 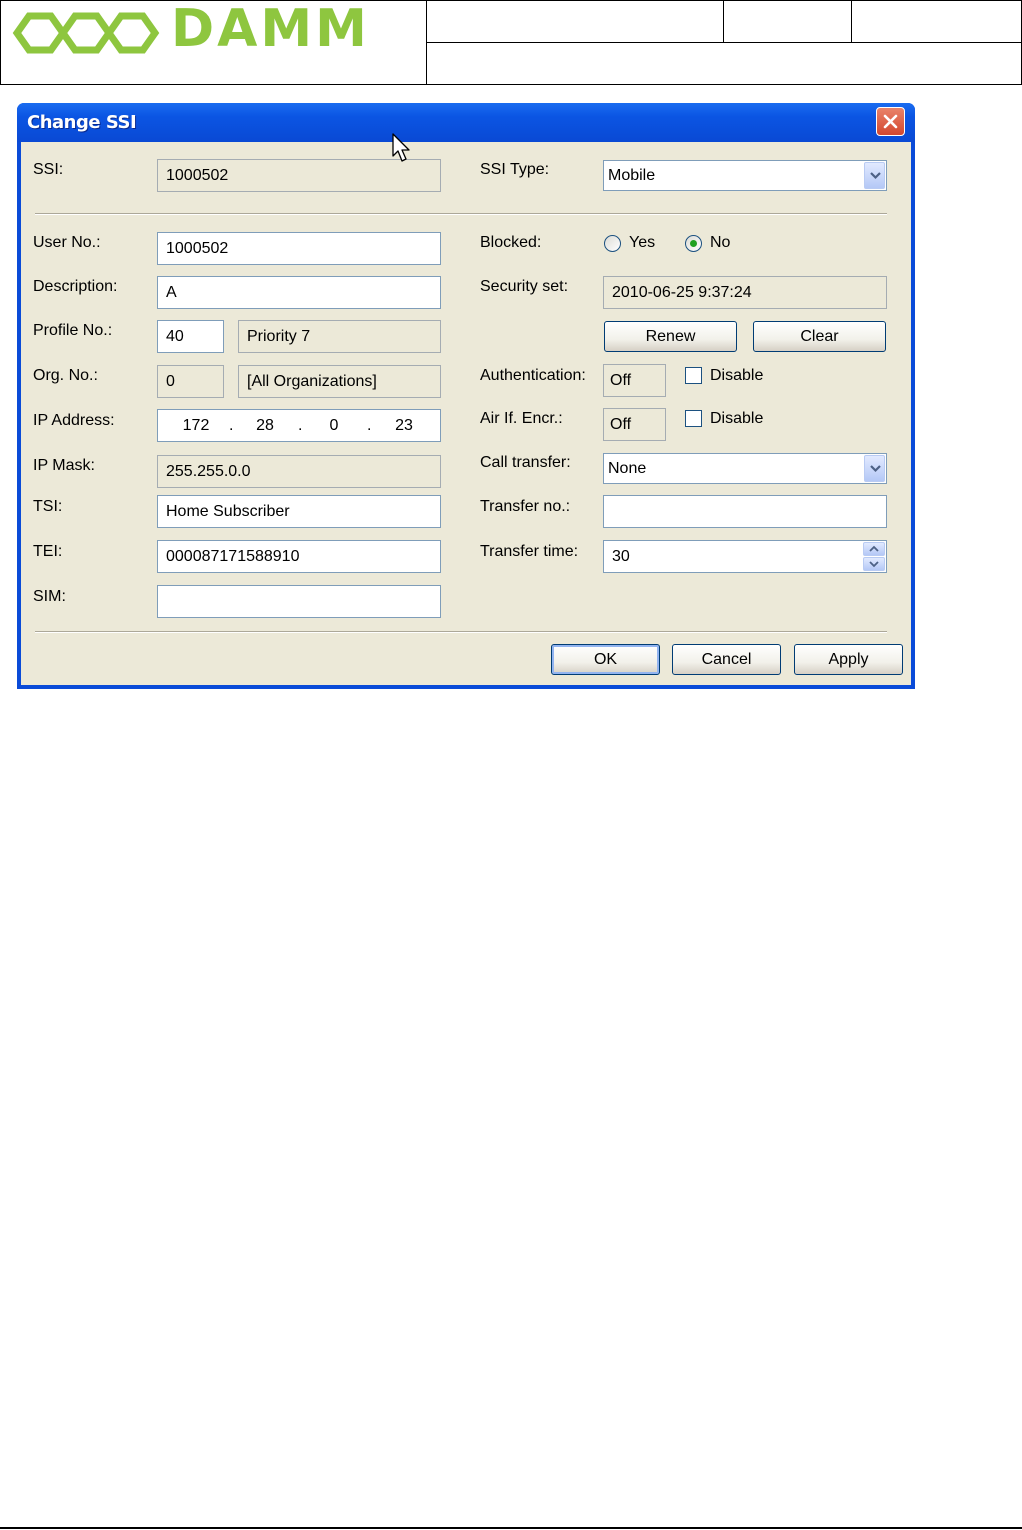 What do you see at coordinates (627, 468) in the screenshot?
I see `call-transfer-value: None` at bounding box center [627, 468].